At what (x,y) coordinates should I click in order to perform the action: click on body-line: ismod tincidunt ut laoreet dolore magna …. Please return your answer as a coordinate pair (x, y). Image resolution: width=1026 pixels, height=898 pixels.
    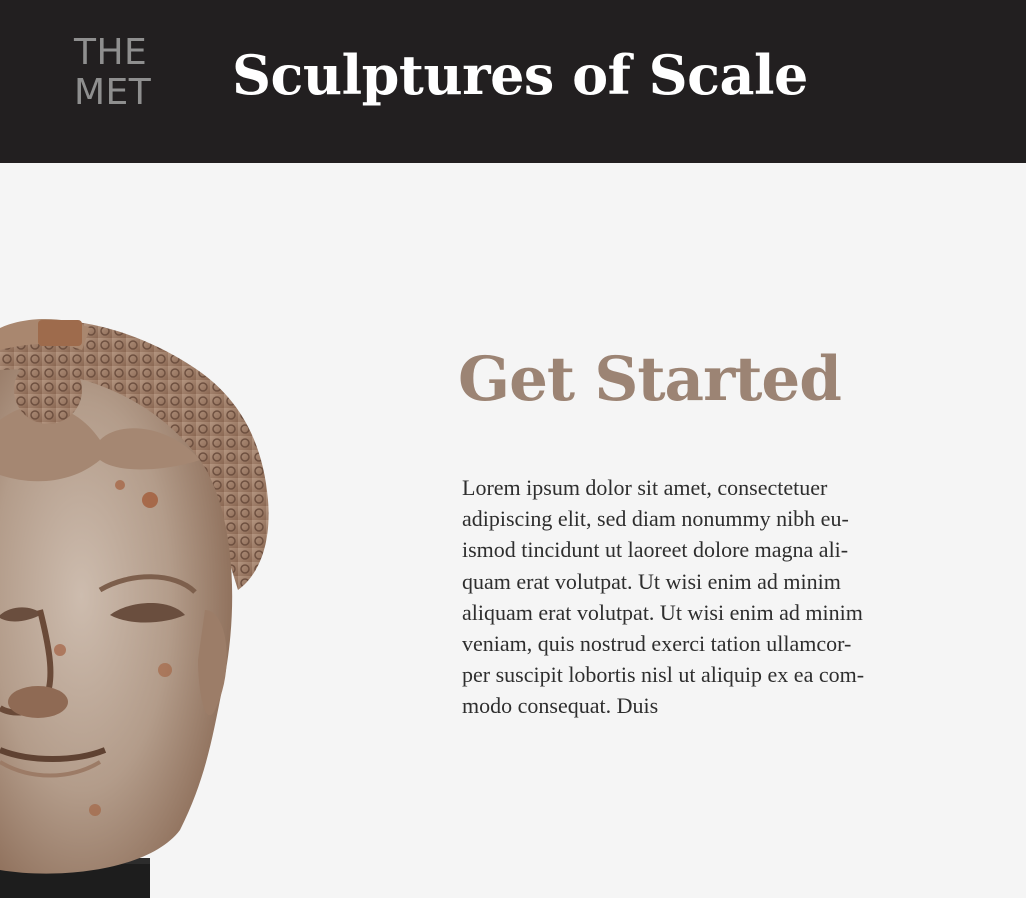
    Looking at the image, I should click on (655, 550).